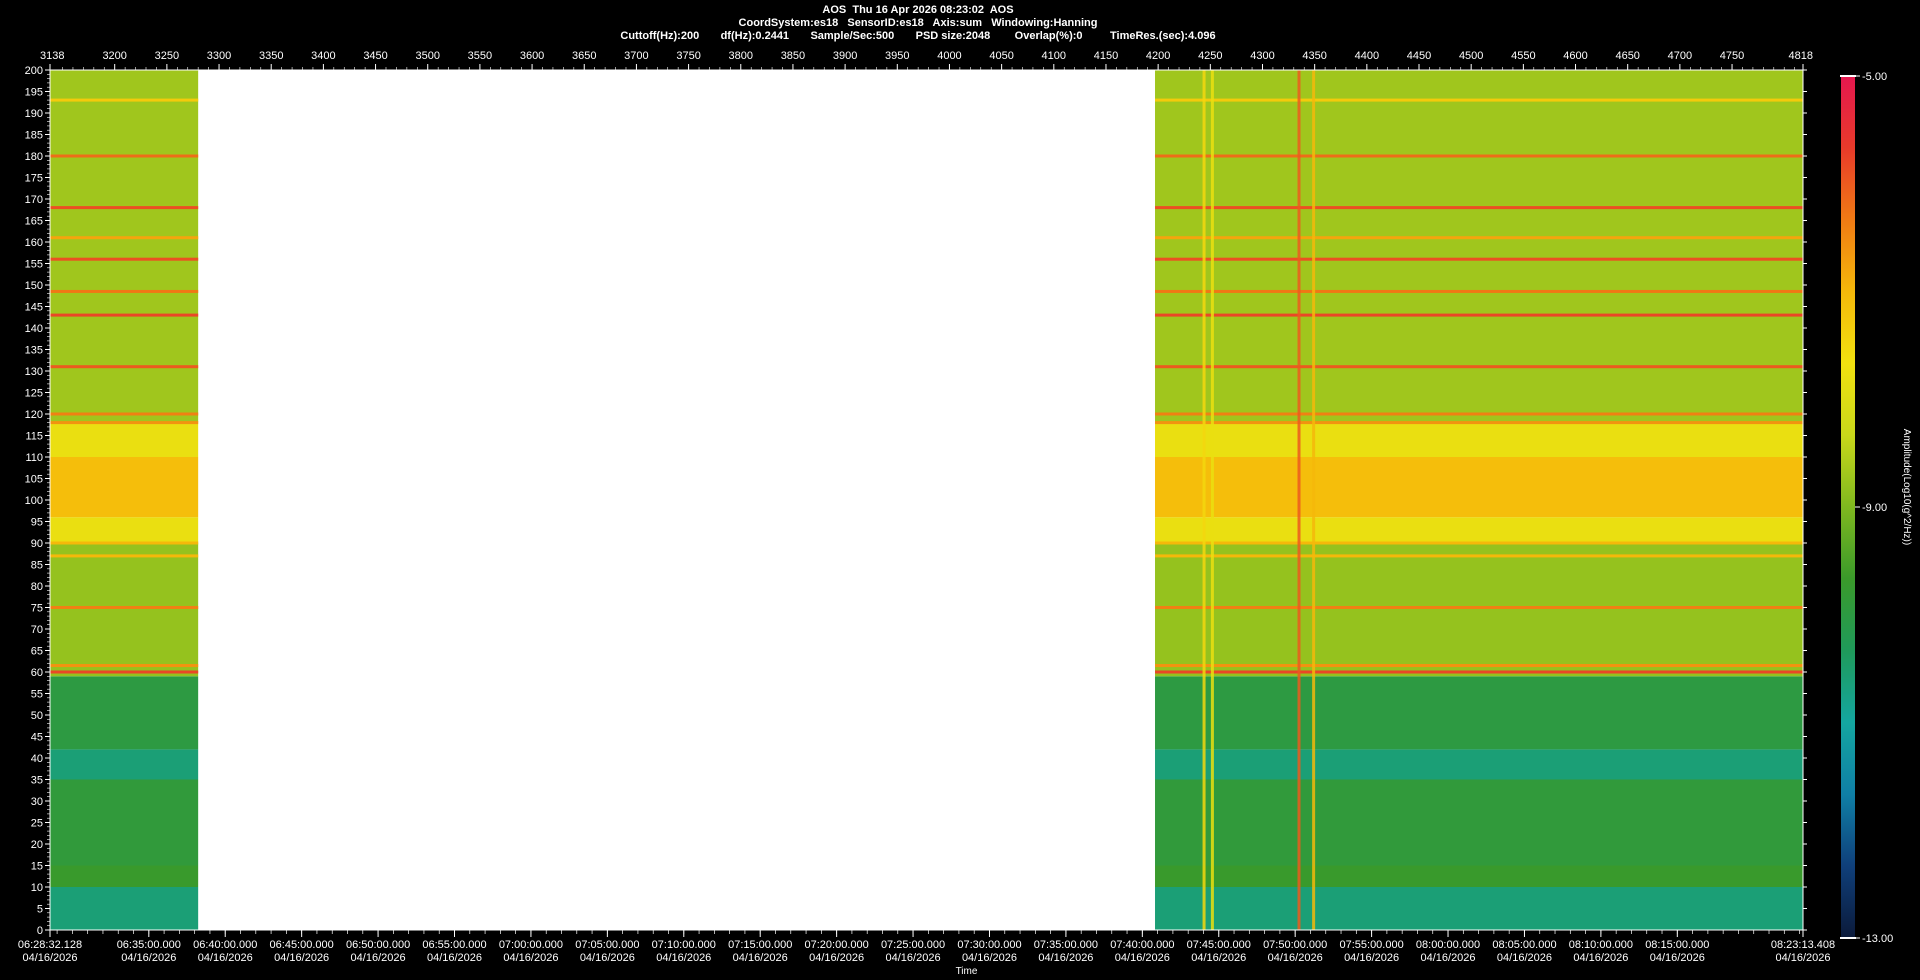 This screenshot has width=1920, height=980. What do you see at coordinates (1874, 77) in the screenshot?
I see `colorbar-tick-label: -5.00` at bounding box center [1874, 77].